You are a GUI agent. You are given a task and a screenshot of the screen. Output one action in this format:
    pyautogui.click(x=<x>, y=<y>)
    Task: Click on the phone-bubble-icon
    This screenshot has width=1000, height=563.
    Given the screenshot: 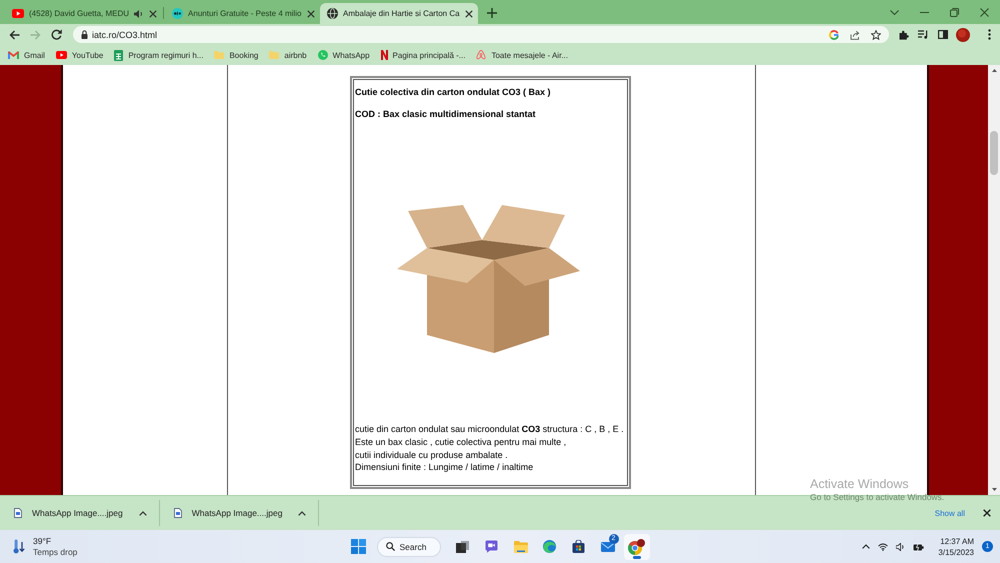 What is the action you would take?
    pyautogui.click(x=323, y=55)
    